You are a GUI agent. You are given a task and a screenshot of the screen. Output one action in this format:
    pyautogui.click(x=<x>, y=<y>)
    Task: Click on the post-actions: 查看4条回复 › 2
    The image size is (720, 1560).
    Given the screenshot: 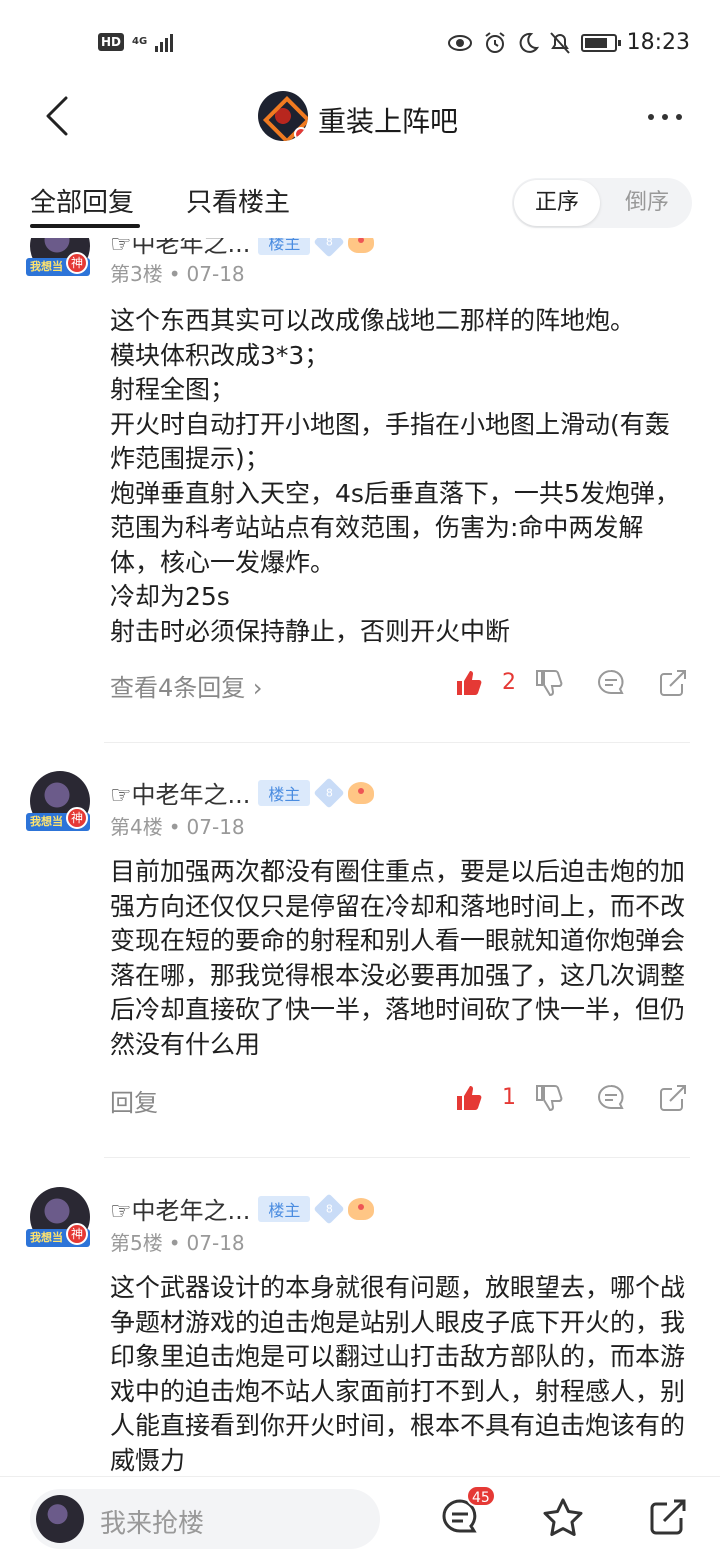 What is the action you would take?
    pyautogui.click(x=400, y=684)
    